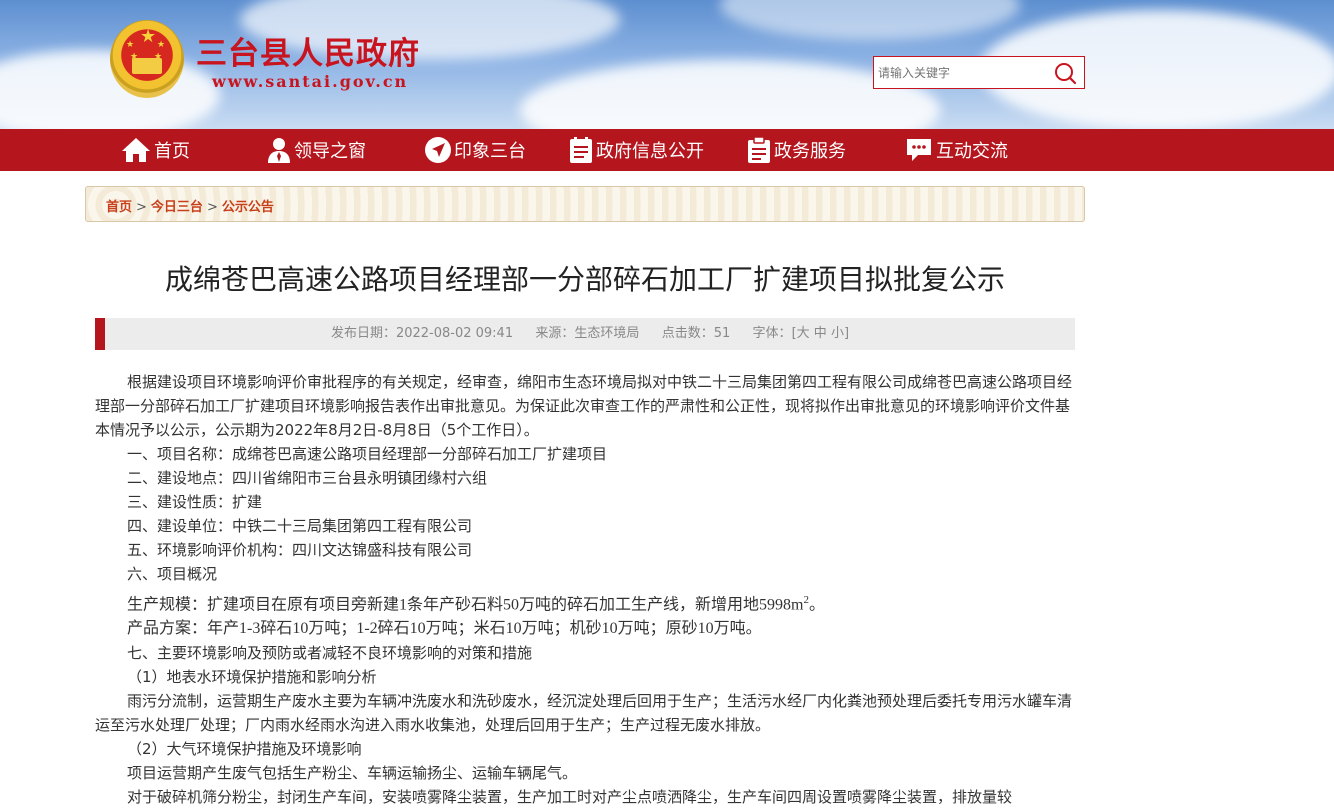 The image size is (1334, 809). Describe the element at coordinates (367, 454) in the screenshot. I see `item-name: 一、项目名称：成绵苍巴高速公路项目经理部一分部碎石加工厂扩建项目` at that location.